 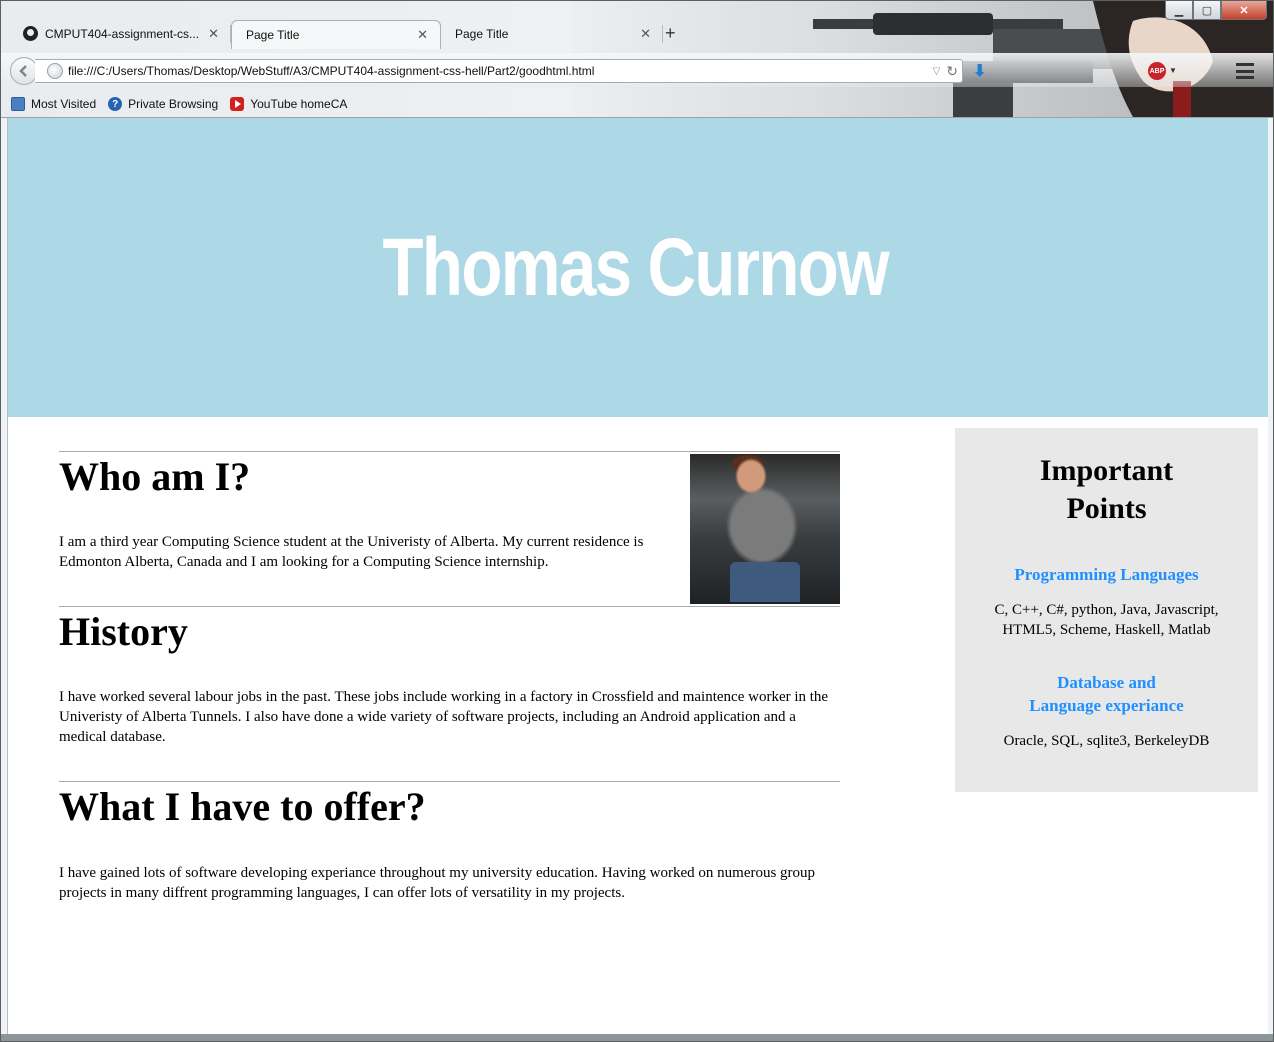 I want to click on bookmark-most-visited: Most Visited, so click(x=53, y=104).